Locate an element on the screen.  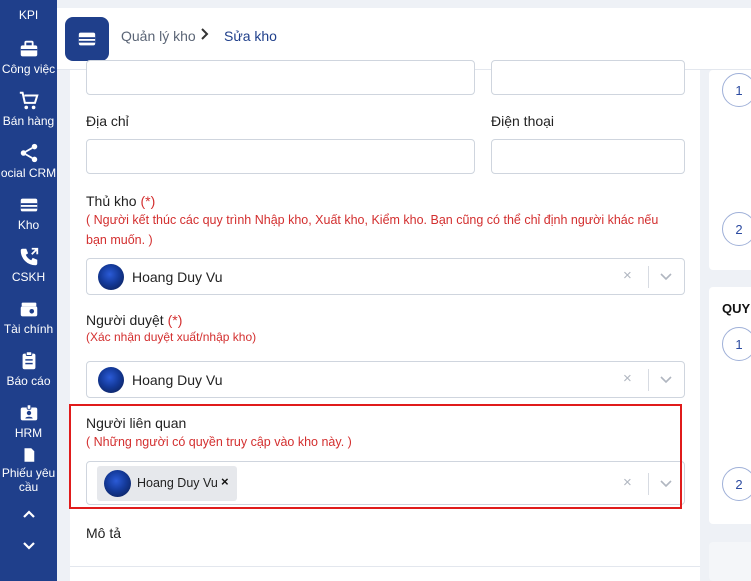
sidebar-item-label: Tài chính is located at coordinates (28, 329).